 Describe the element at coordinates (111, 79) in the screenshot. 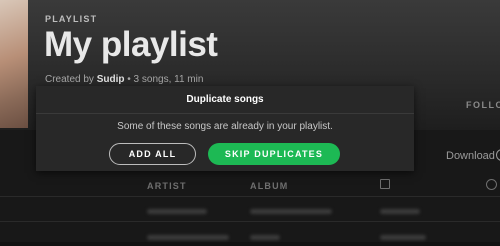

I see `owner-link: Sudip` at that location.